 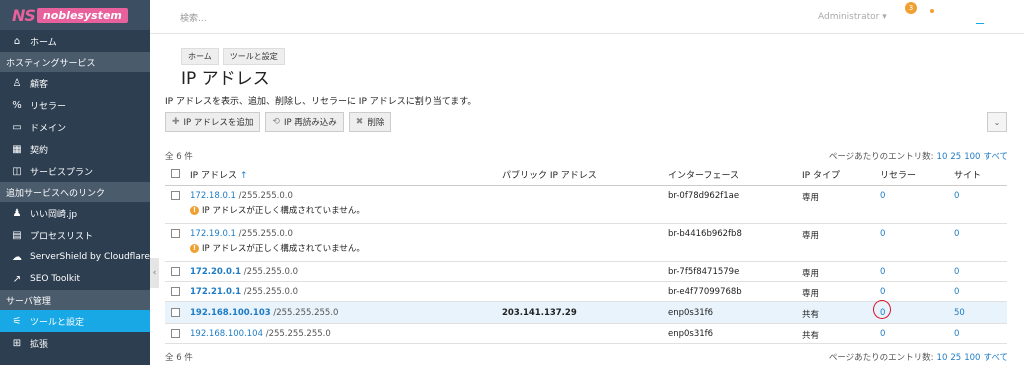 I want to click on warning-icon: !, so click(x=194, y=210).